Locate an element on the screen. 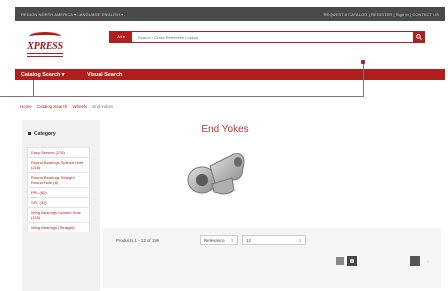 Image resolution: width=448 pixels, height=291 pixels. category-bullet-icon is located at coordinates (29, 134).